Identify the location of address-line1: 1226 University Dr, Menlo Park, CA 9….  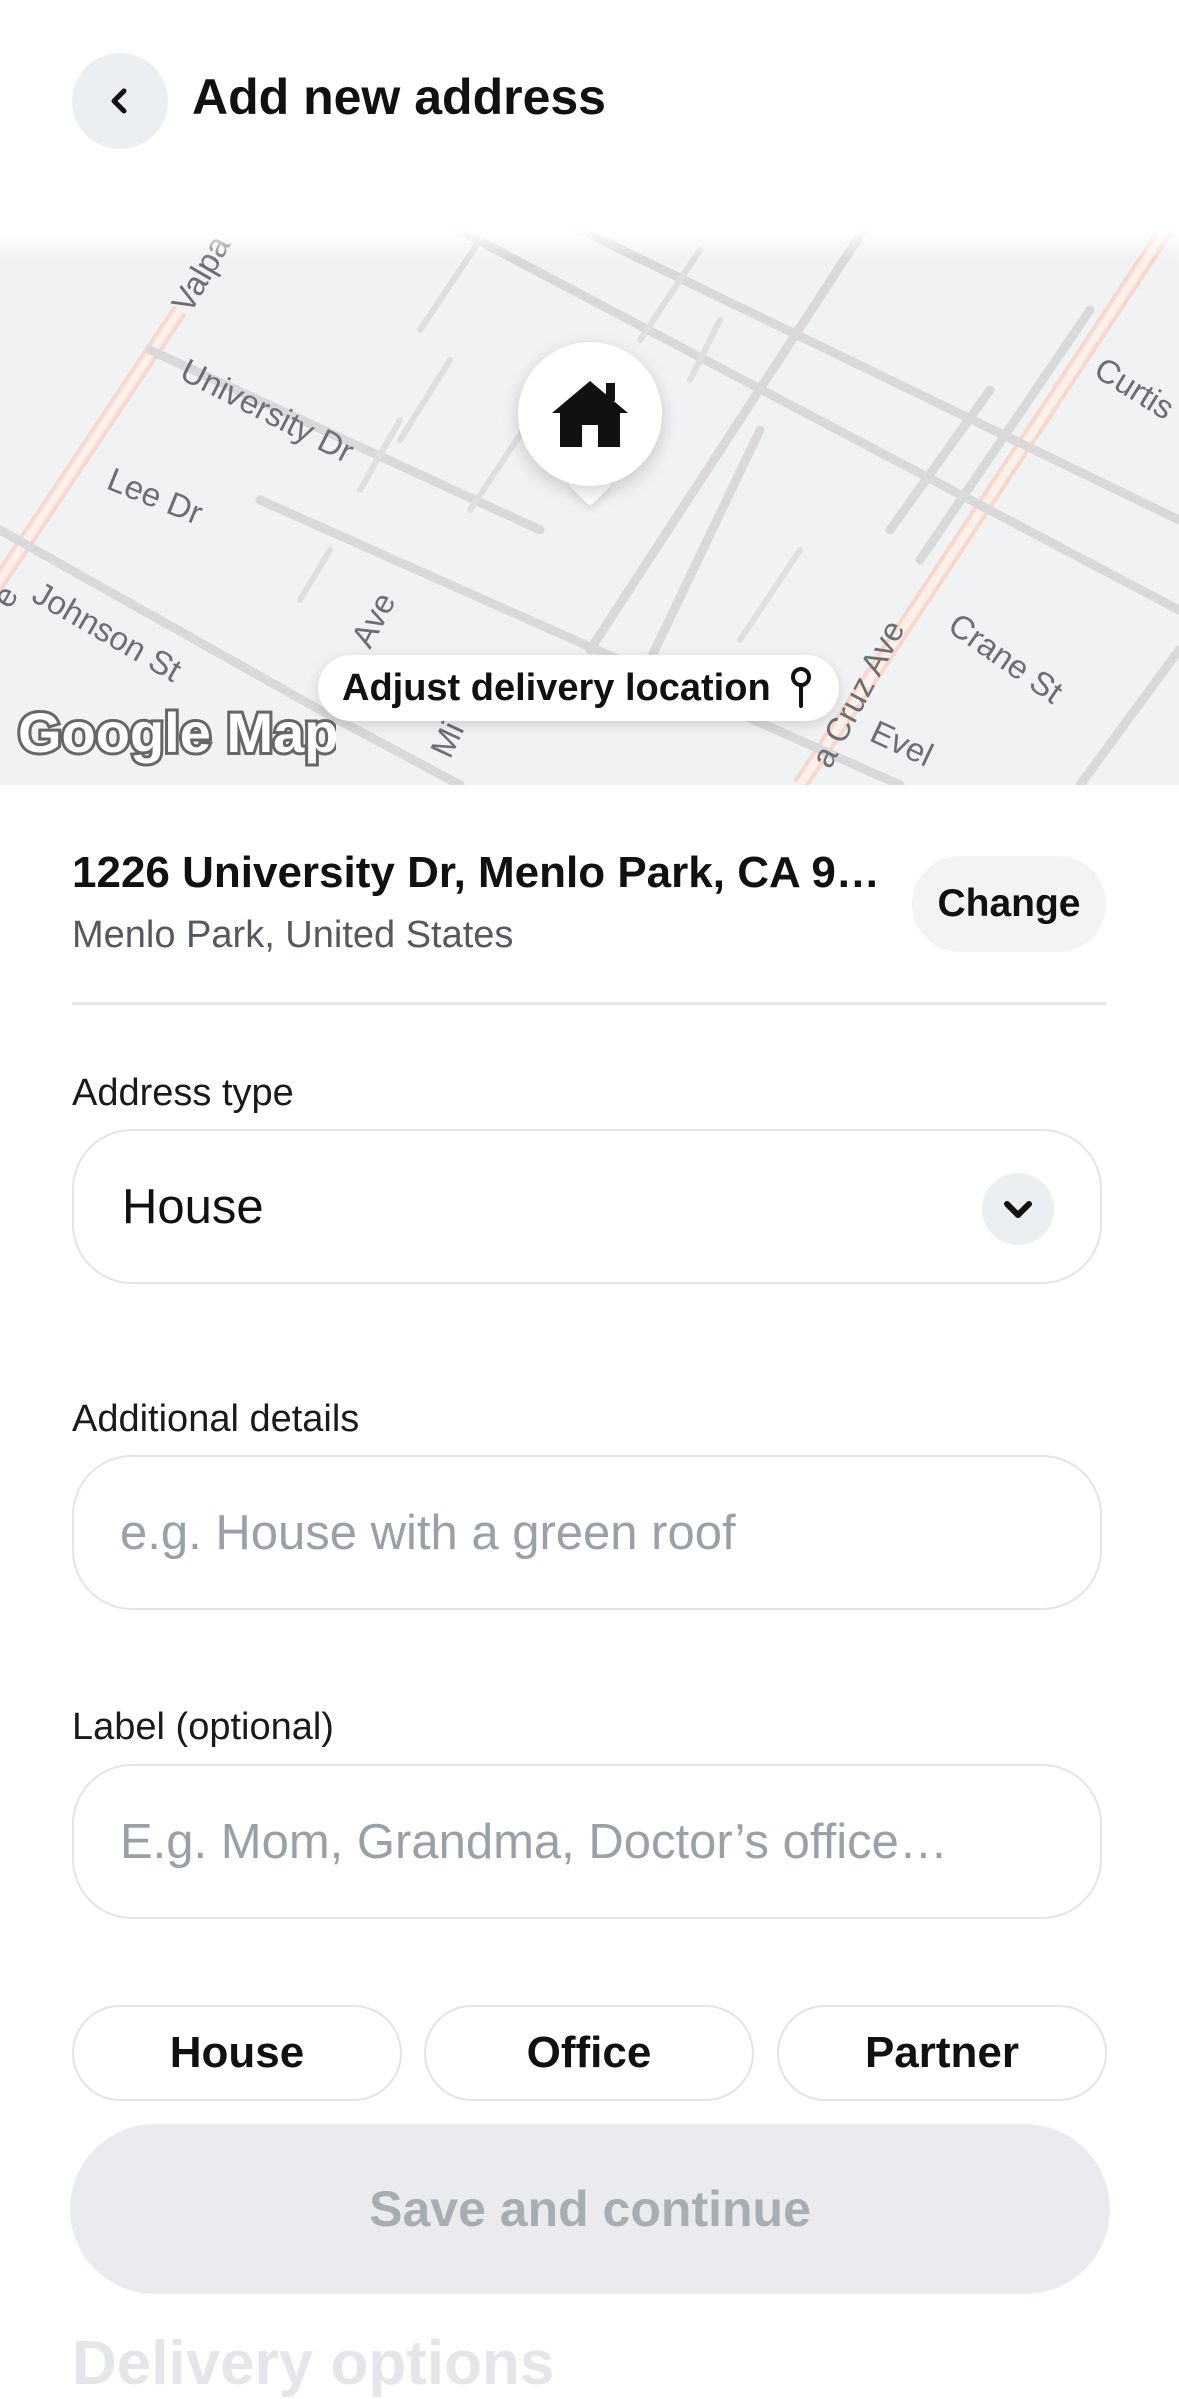
(476, 872).